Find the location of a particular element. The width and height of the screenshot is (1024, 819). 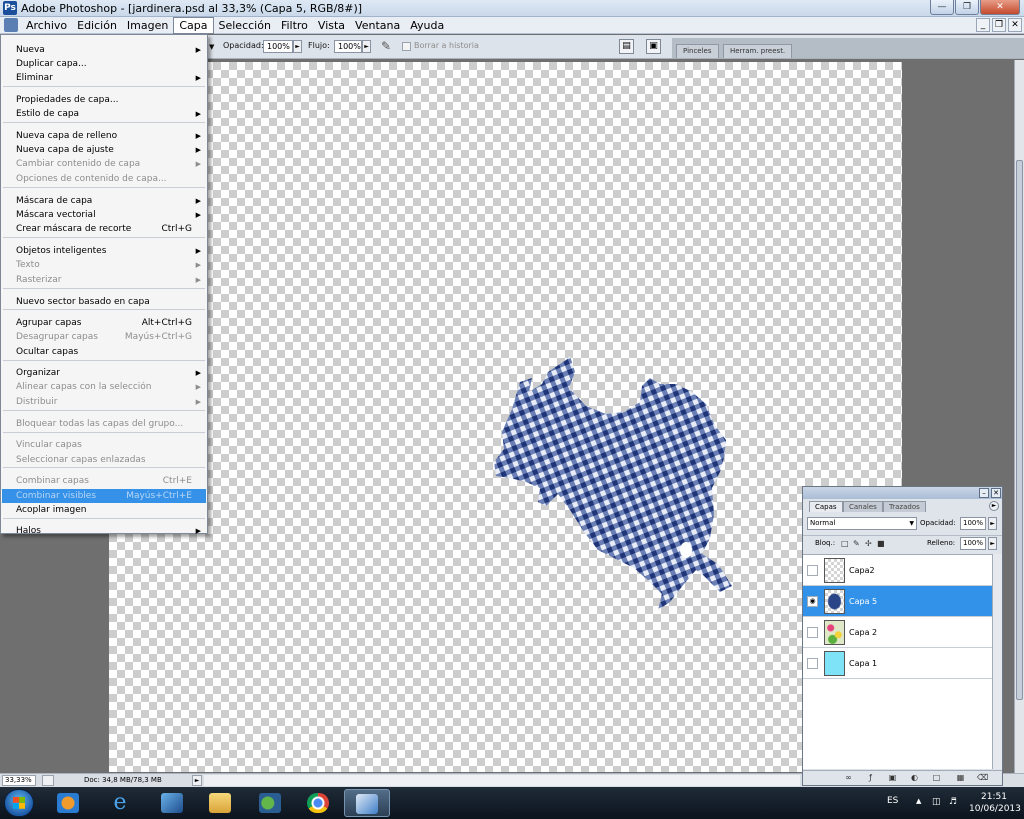

panel-collapse-button: – is located at coordinates (984, 493).